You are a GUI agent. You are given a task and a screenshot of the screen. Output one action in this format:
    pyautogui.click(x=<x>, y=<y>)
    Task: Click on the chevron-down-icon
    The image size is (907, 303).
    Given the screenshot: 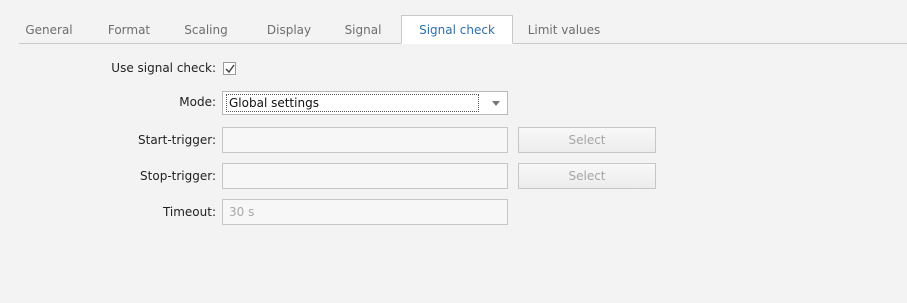 What is the action you would take?
    pyautogui.click(x=496, y=103)
    